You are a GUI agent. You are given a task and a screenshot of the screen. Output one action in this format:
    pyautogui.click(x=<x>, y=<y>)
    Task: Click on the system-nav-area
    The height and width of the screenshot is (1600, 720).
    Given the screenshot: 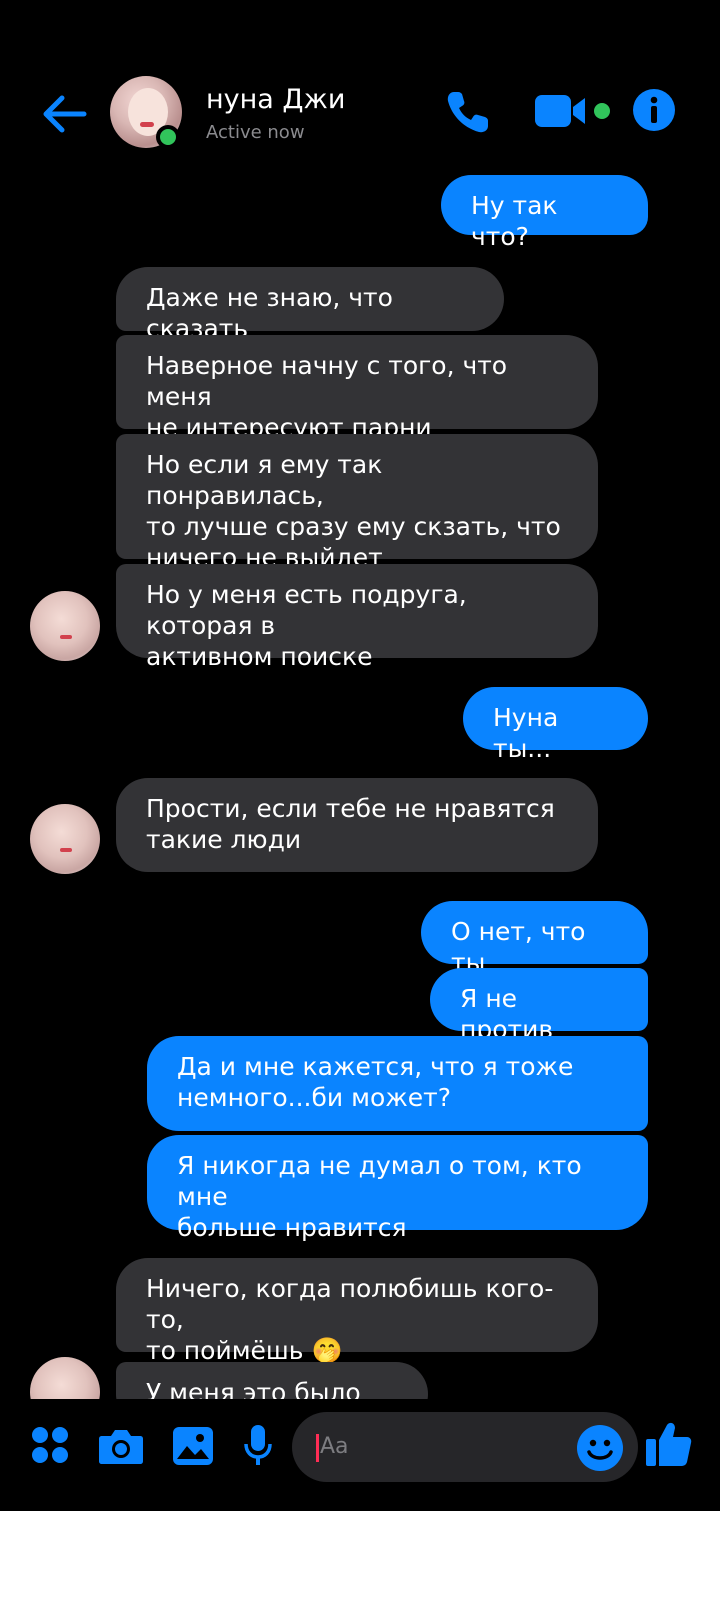 What is the action you would take?
    pyautogui.click(x=360, y=1555)
    